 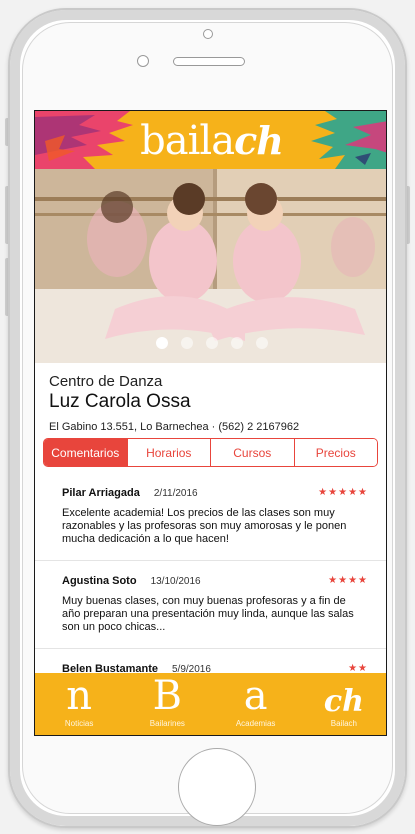 What do you see at coordinates (358, 668) in the screenshot?
I see `star-rating: ★★` at bounding box center [358, 668].